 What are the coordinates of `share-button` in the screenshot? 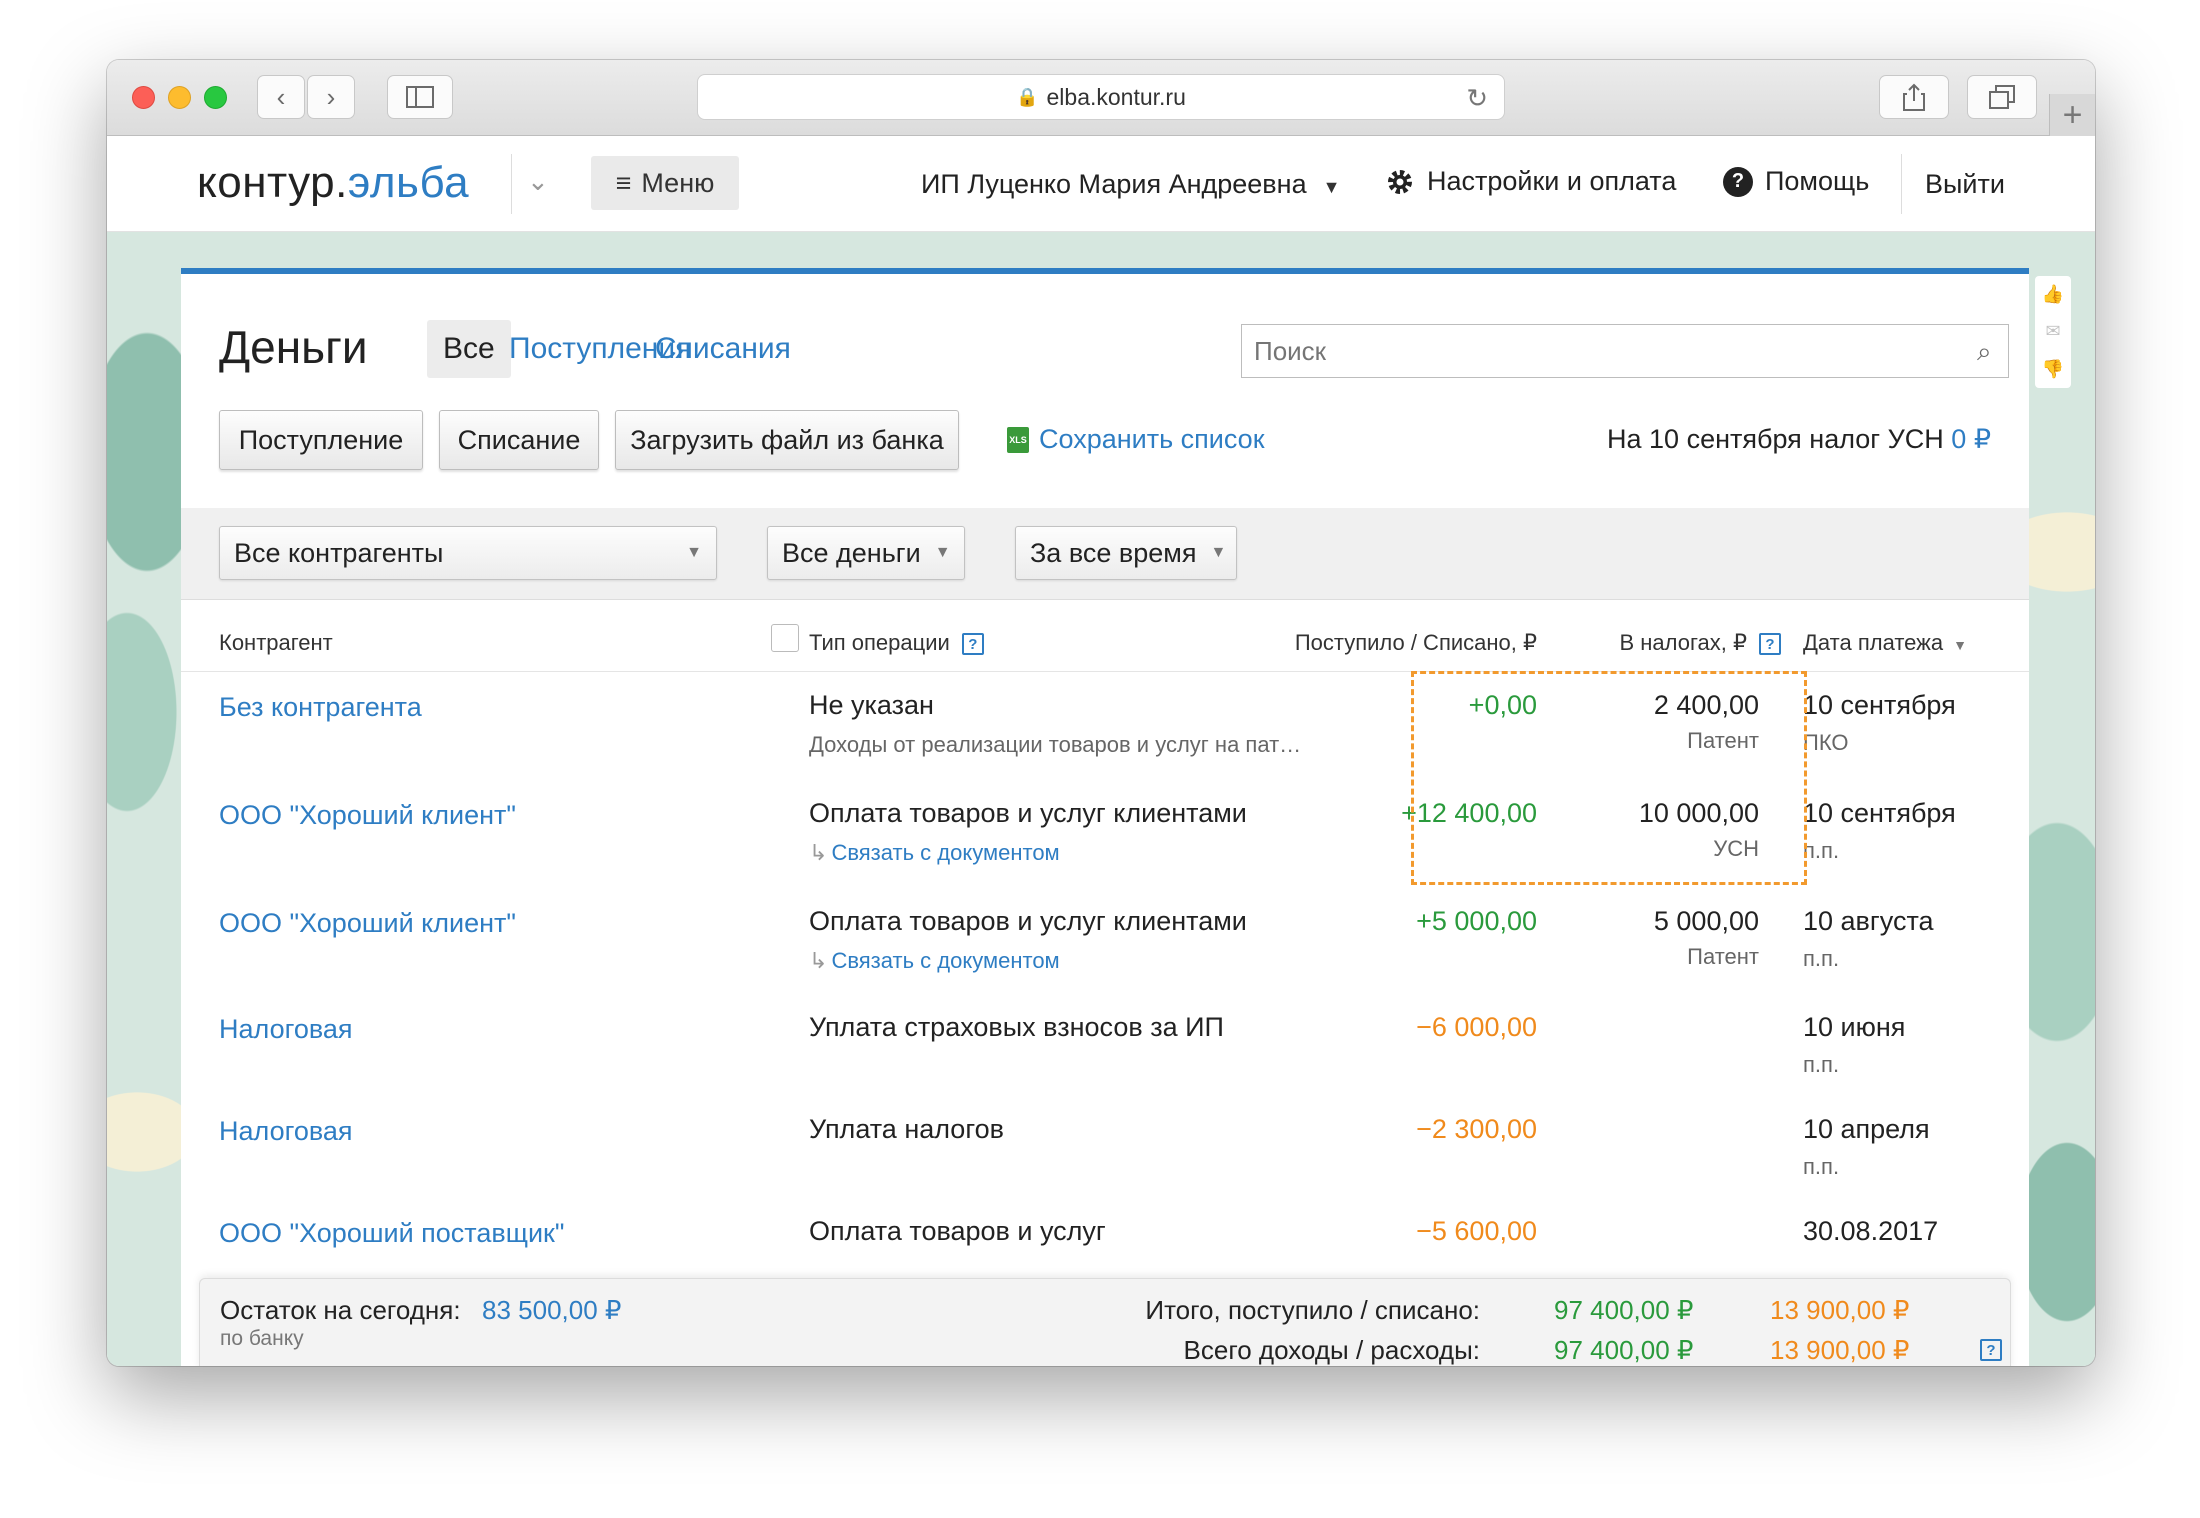 It's located at (1914, 97).